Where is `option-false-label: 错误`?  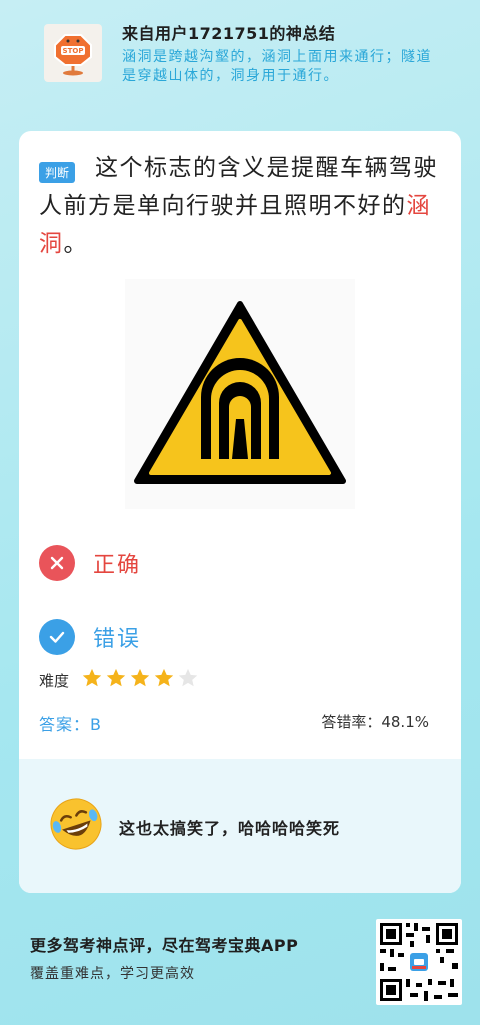 option-false-label: 错误 is located at coordinates (117, 639).